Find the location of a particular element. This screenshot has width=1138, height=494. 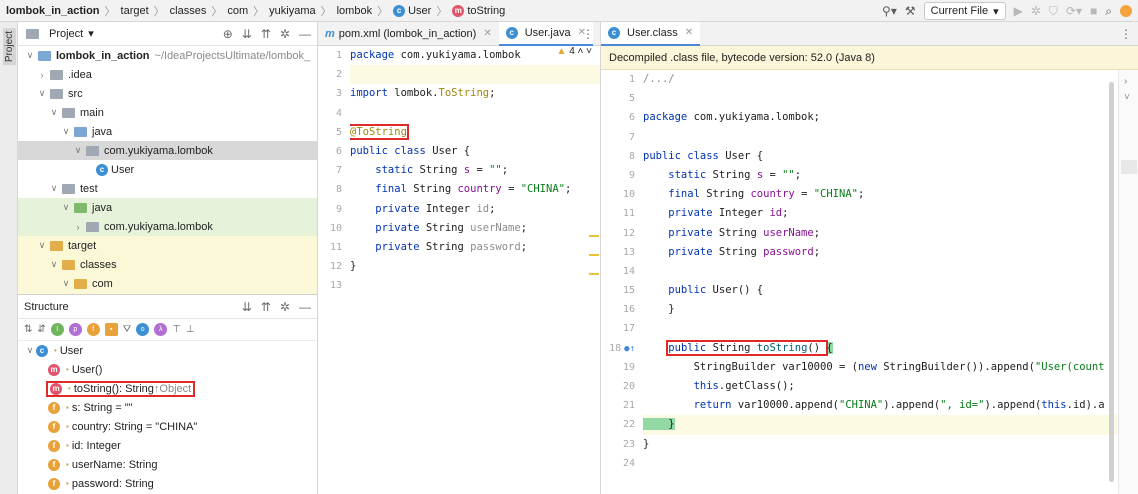

run-configuration-select: Current File ▾ is located at coordinates (964, 11).